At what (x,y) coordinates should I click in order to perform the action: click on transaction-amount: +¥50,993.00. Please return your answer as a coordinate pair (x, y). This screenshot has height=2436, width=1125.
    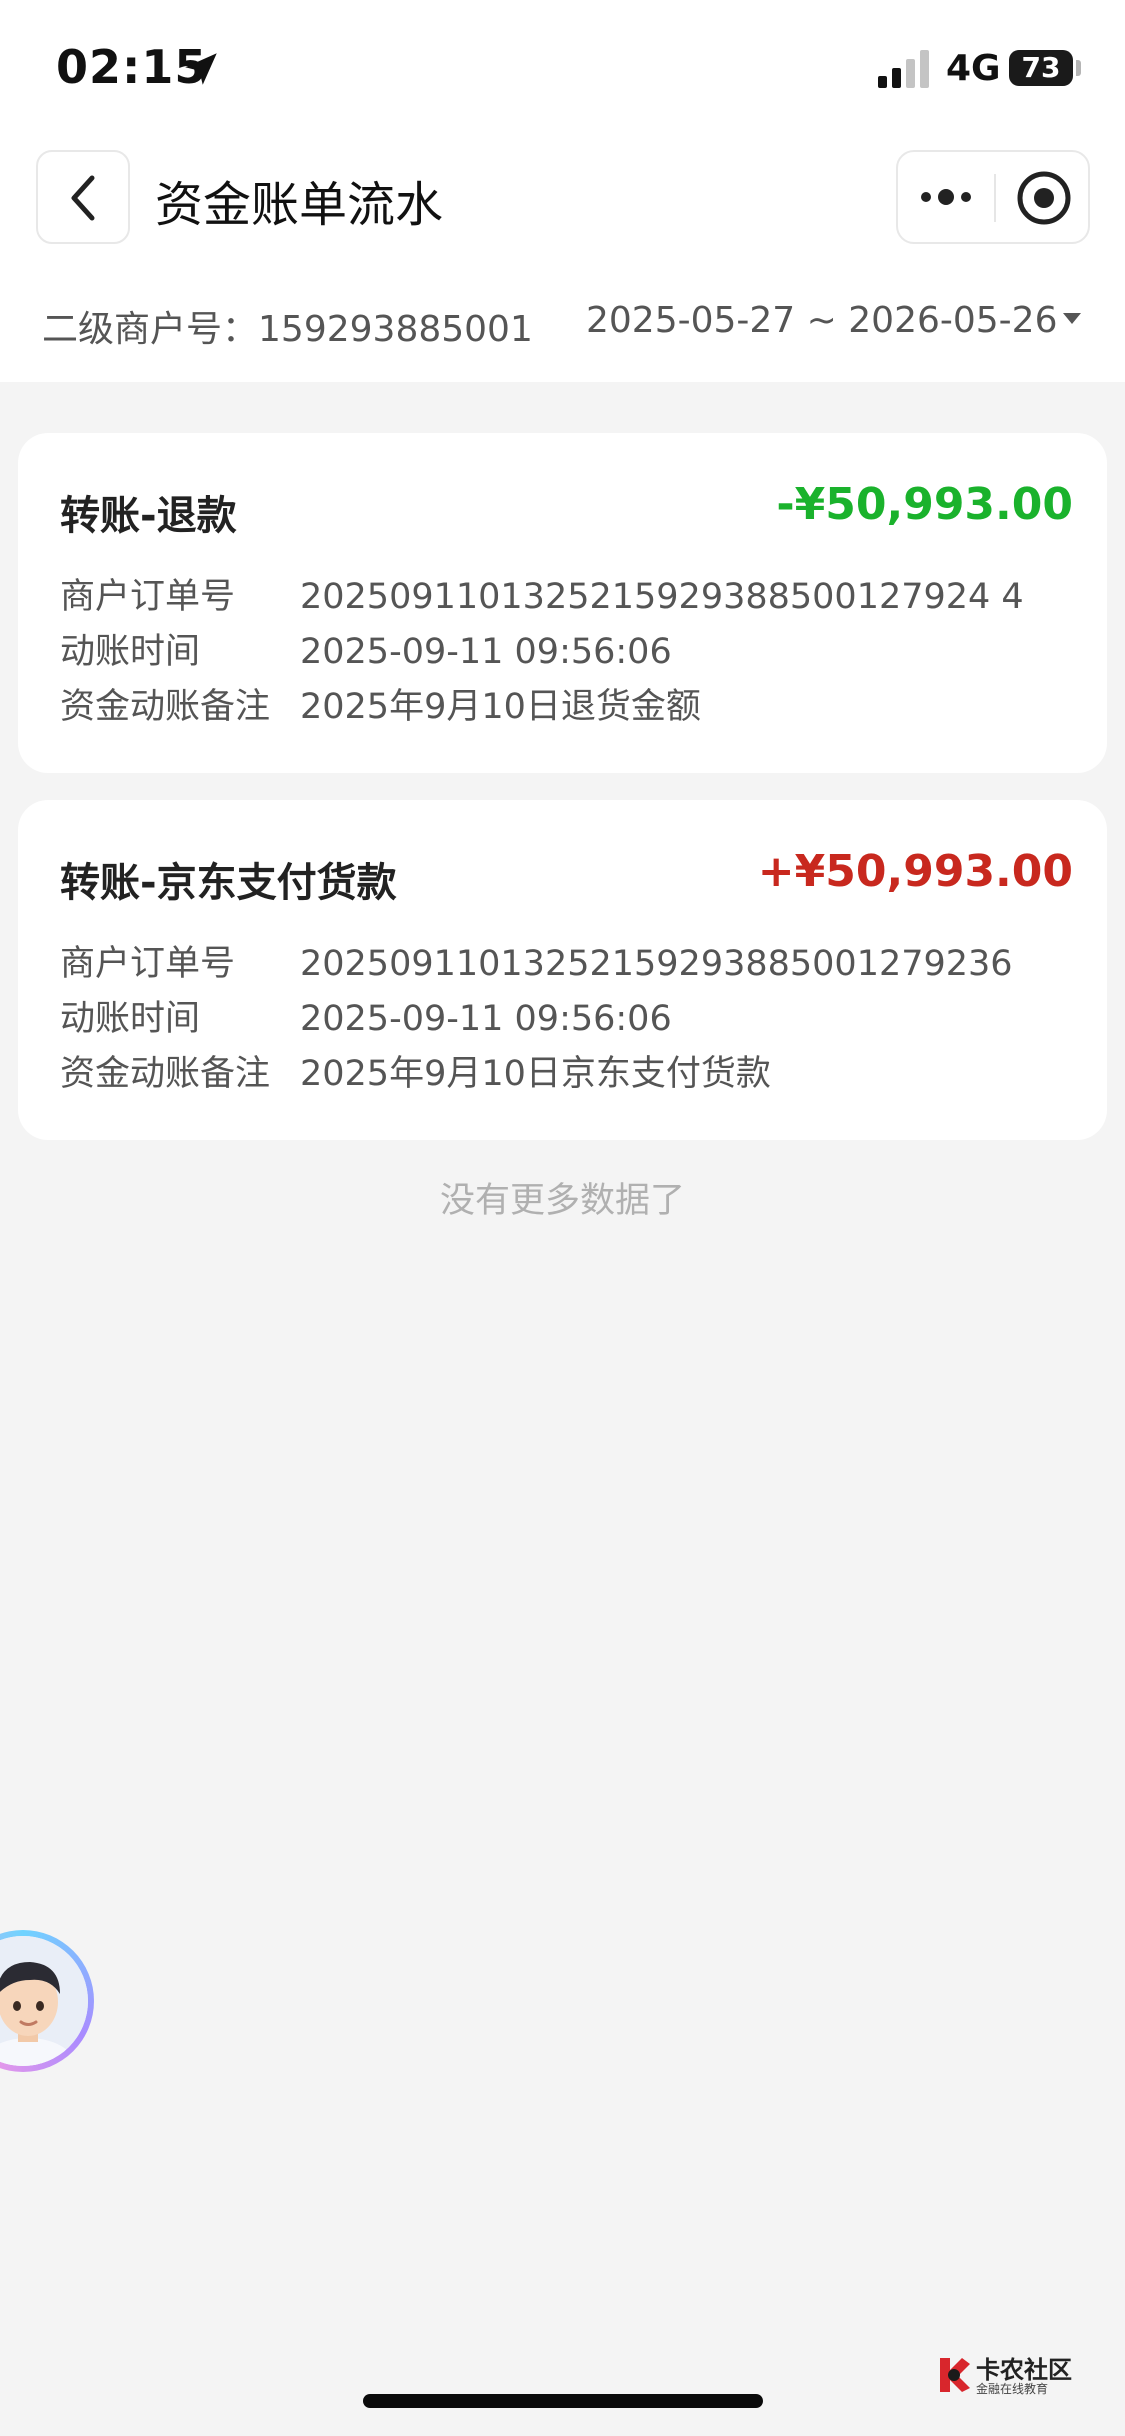
    Looking at the image, I should click on (915, 871).